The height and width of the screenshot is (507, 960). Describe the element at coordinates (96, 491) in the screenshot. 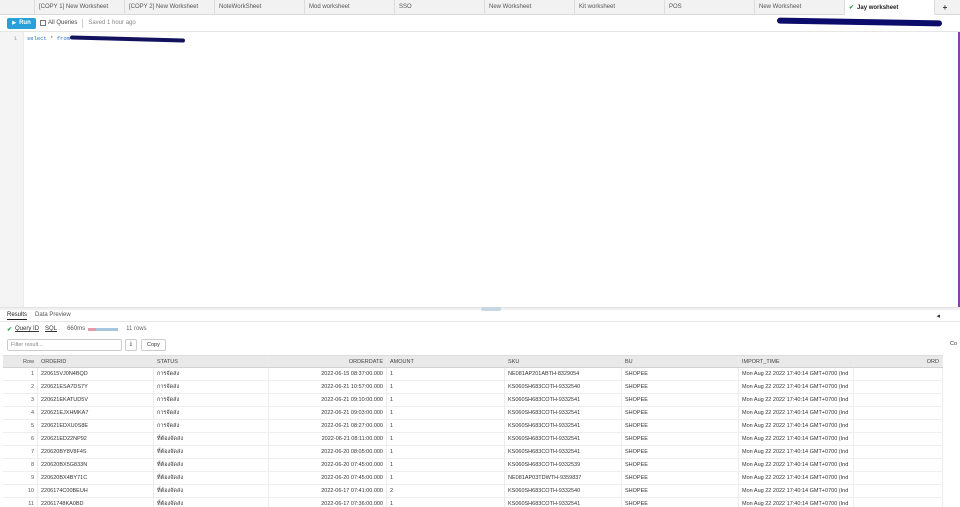

I see `table-cell: 2206174C00BEUH` at that location.